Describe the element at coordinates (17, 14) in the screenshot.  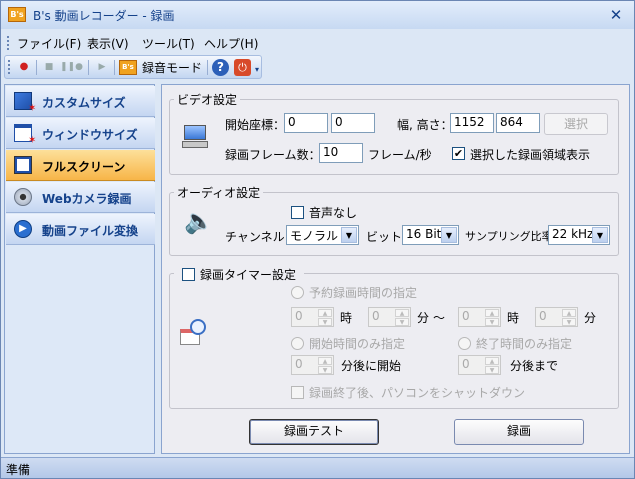
I see `app-logo-icon: B's` at that location.